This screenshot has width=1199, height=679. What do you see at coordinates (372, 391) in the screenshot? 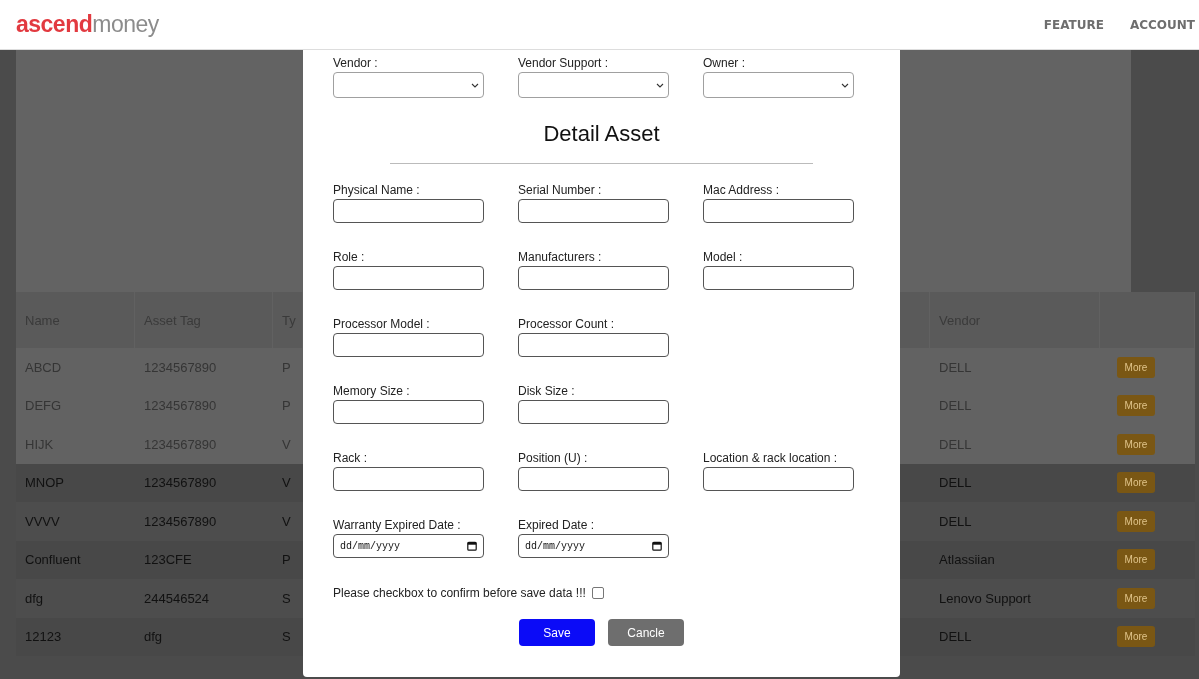
I see `field-label: Memory Size :` at bounding box center [372, 391].